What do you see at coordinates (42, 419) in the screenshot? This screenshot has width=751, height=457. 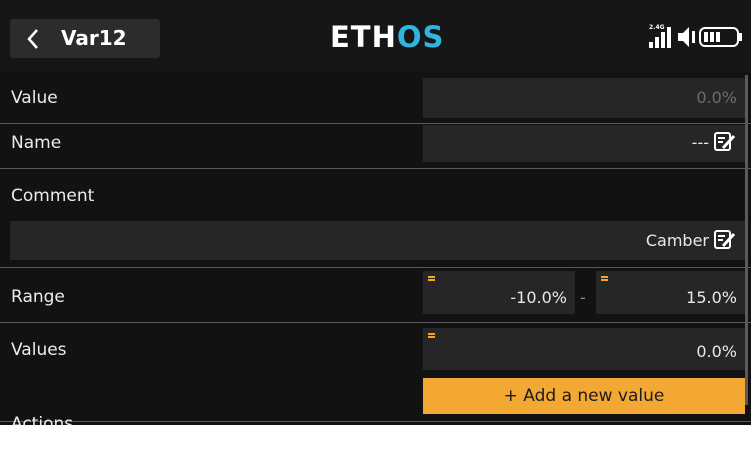 I see `actions-label: Actions` at bounding box center [42, 419].